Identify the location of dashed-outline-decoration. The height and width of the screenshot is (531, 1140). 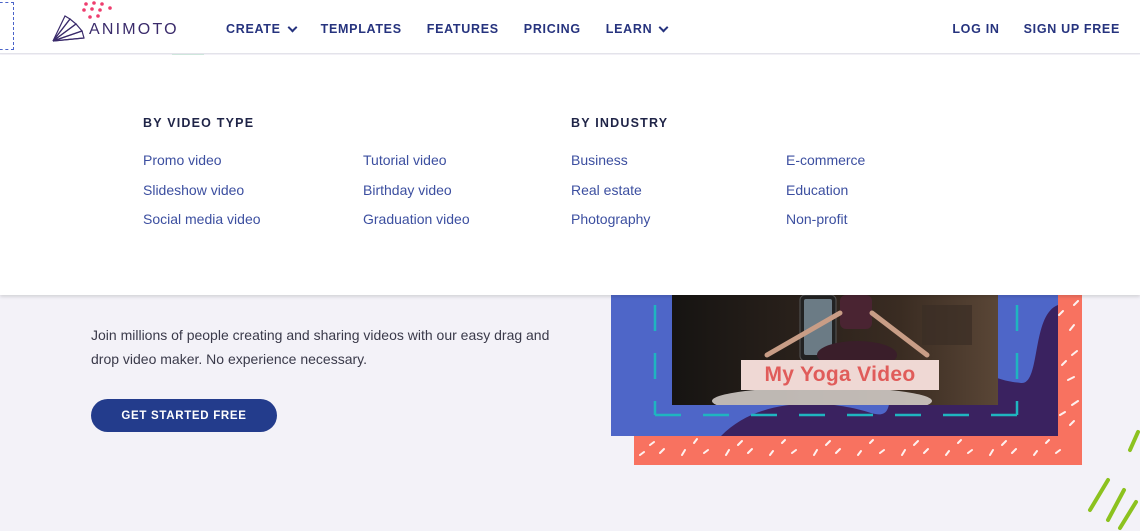
(7, 26).